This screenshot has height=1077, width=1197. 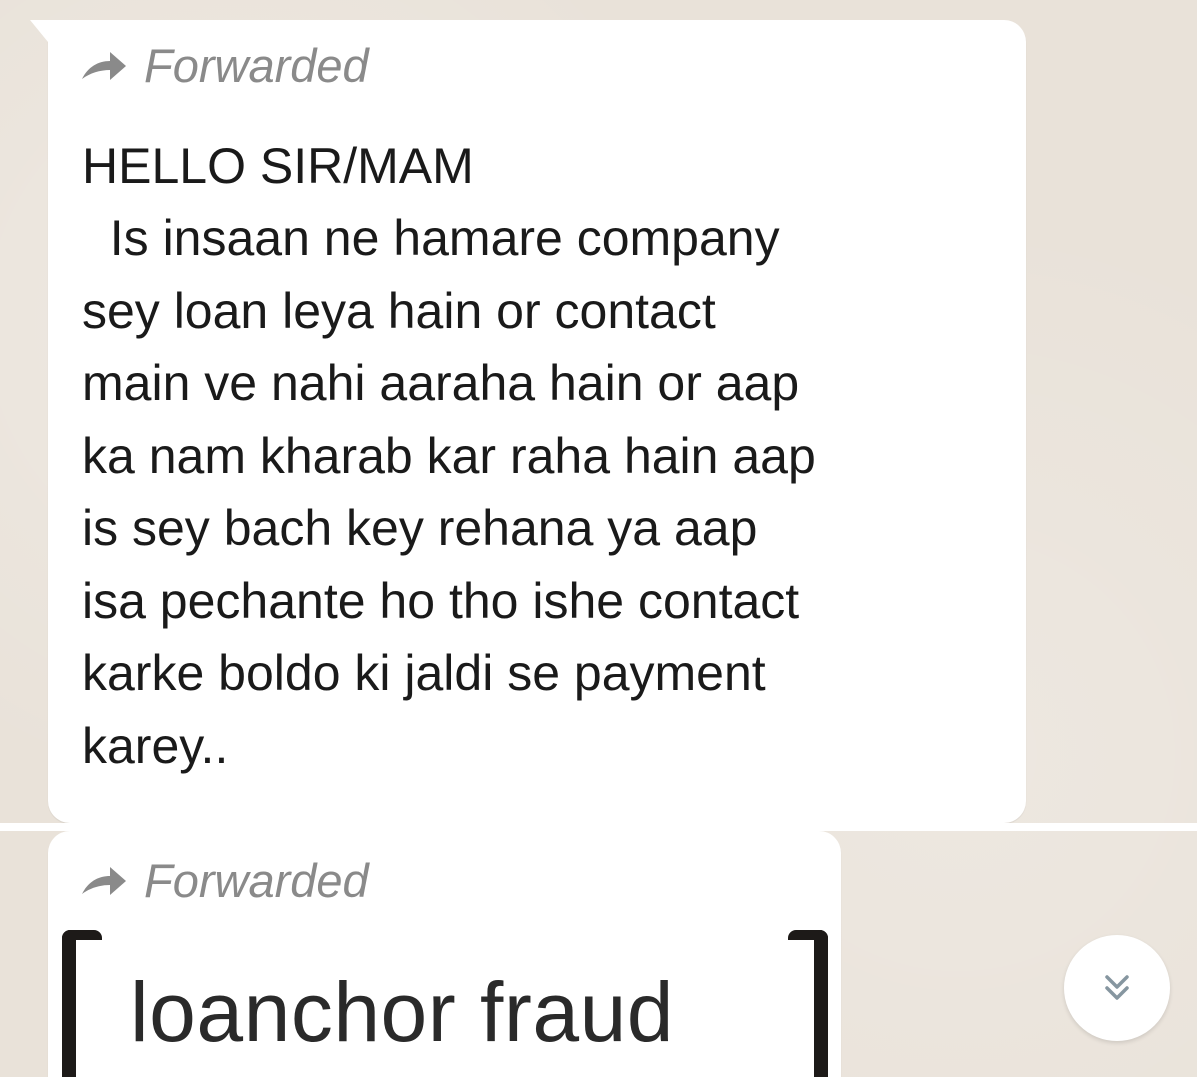 I want to click on message-line: main ve nahi aaraha hain or aap, so click(x=441, y=383).